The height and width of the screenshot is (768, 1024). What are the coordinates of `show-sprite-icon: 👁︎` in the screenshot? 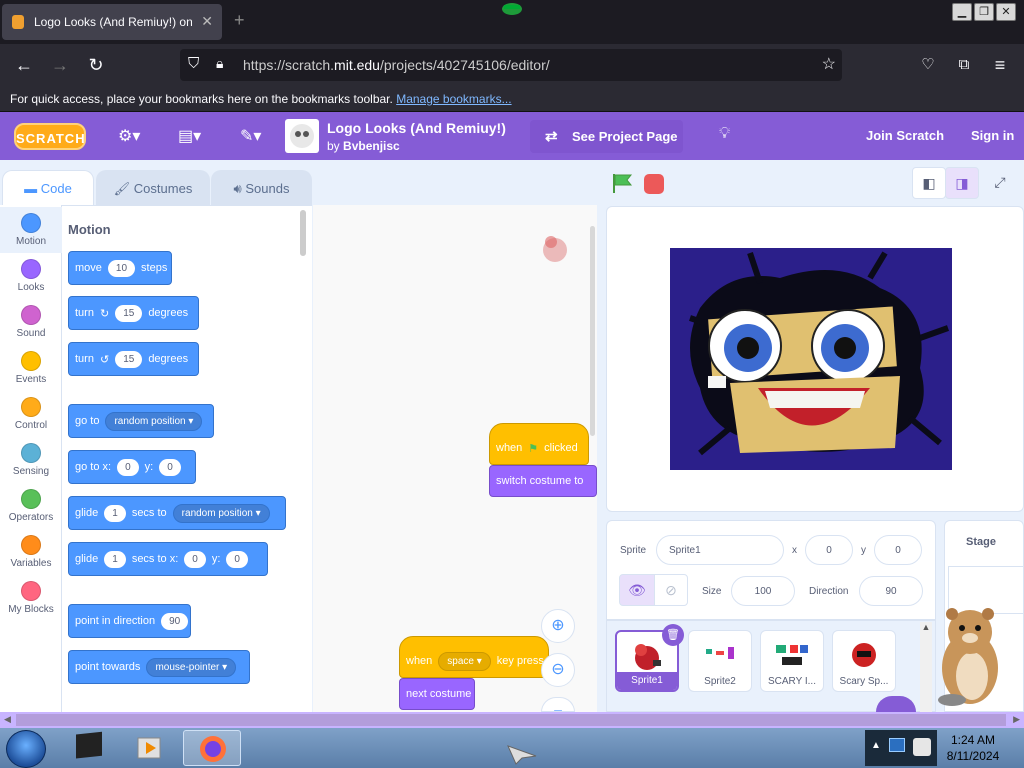 It's located at (637, 590).